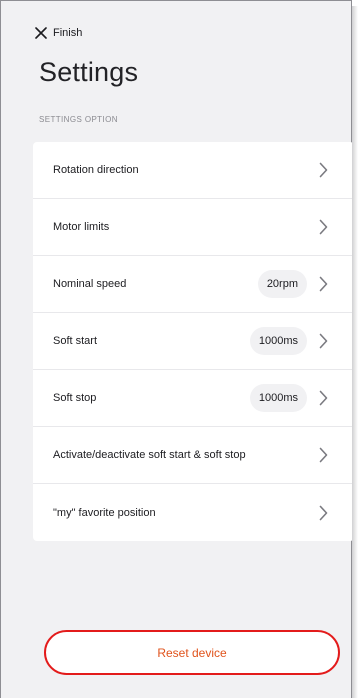 The width and height of the screenshot is (358, 698). Describe the element at coordinates (96, 170) in the screenshot. I see `settings-item-label: Rotation direction` at that location.